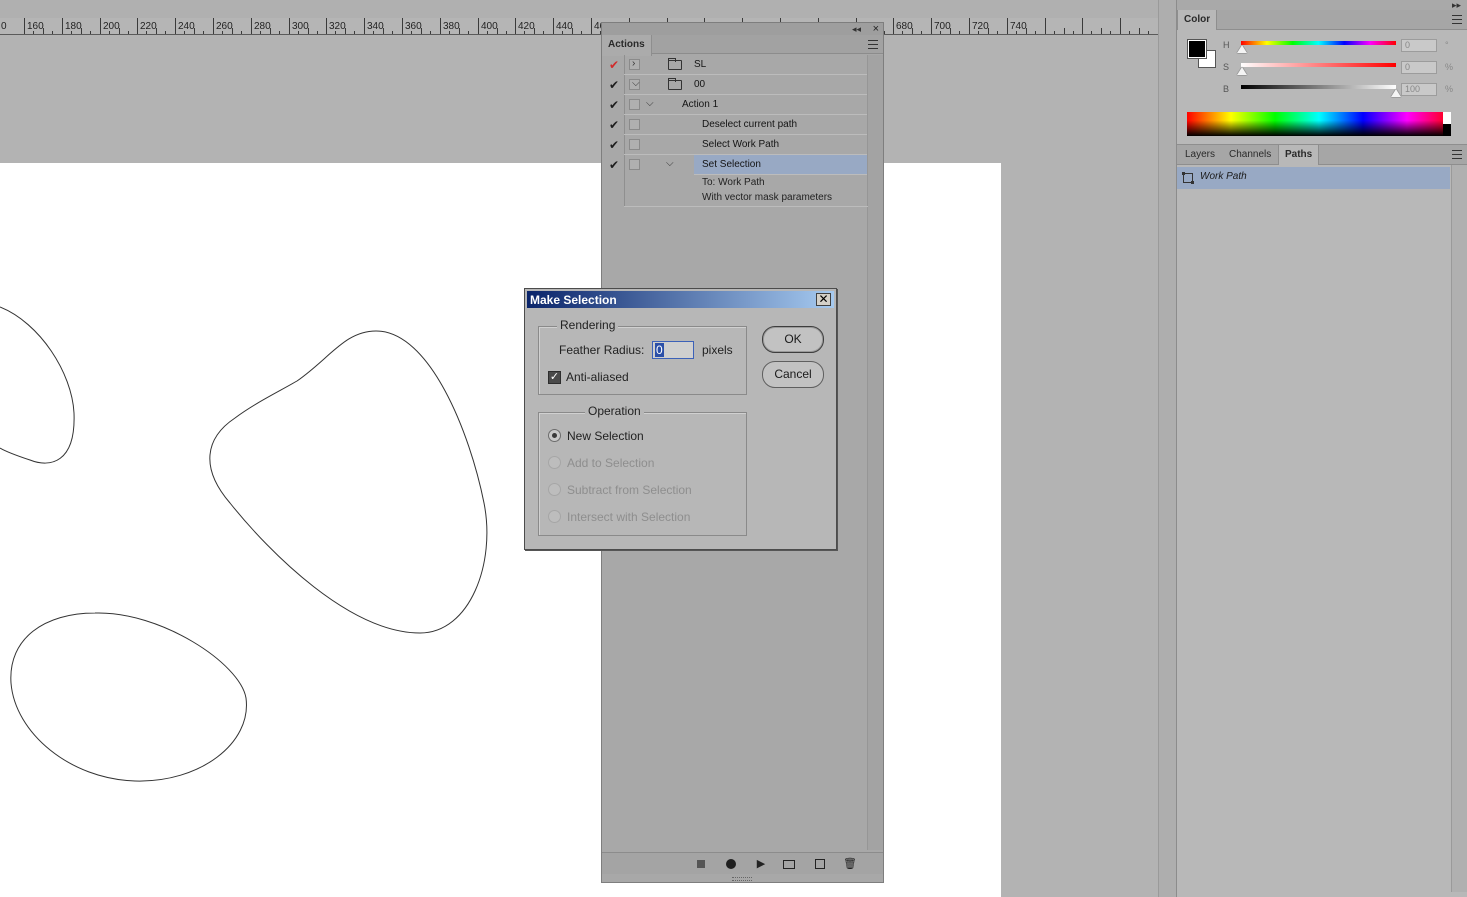 The image size is (1467, 897). What do you see at coordinates (633, 63) in the screenshot?
I see `chevron-right-icon: ›` at bounding box center [633, 63].